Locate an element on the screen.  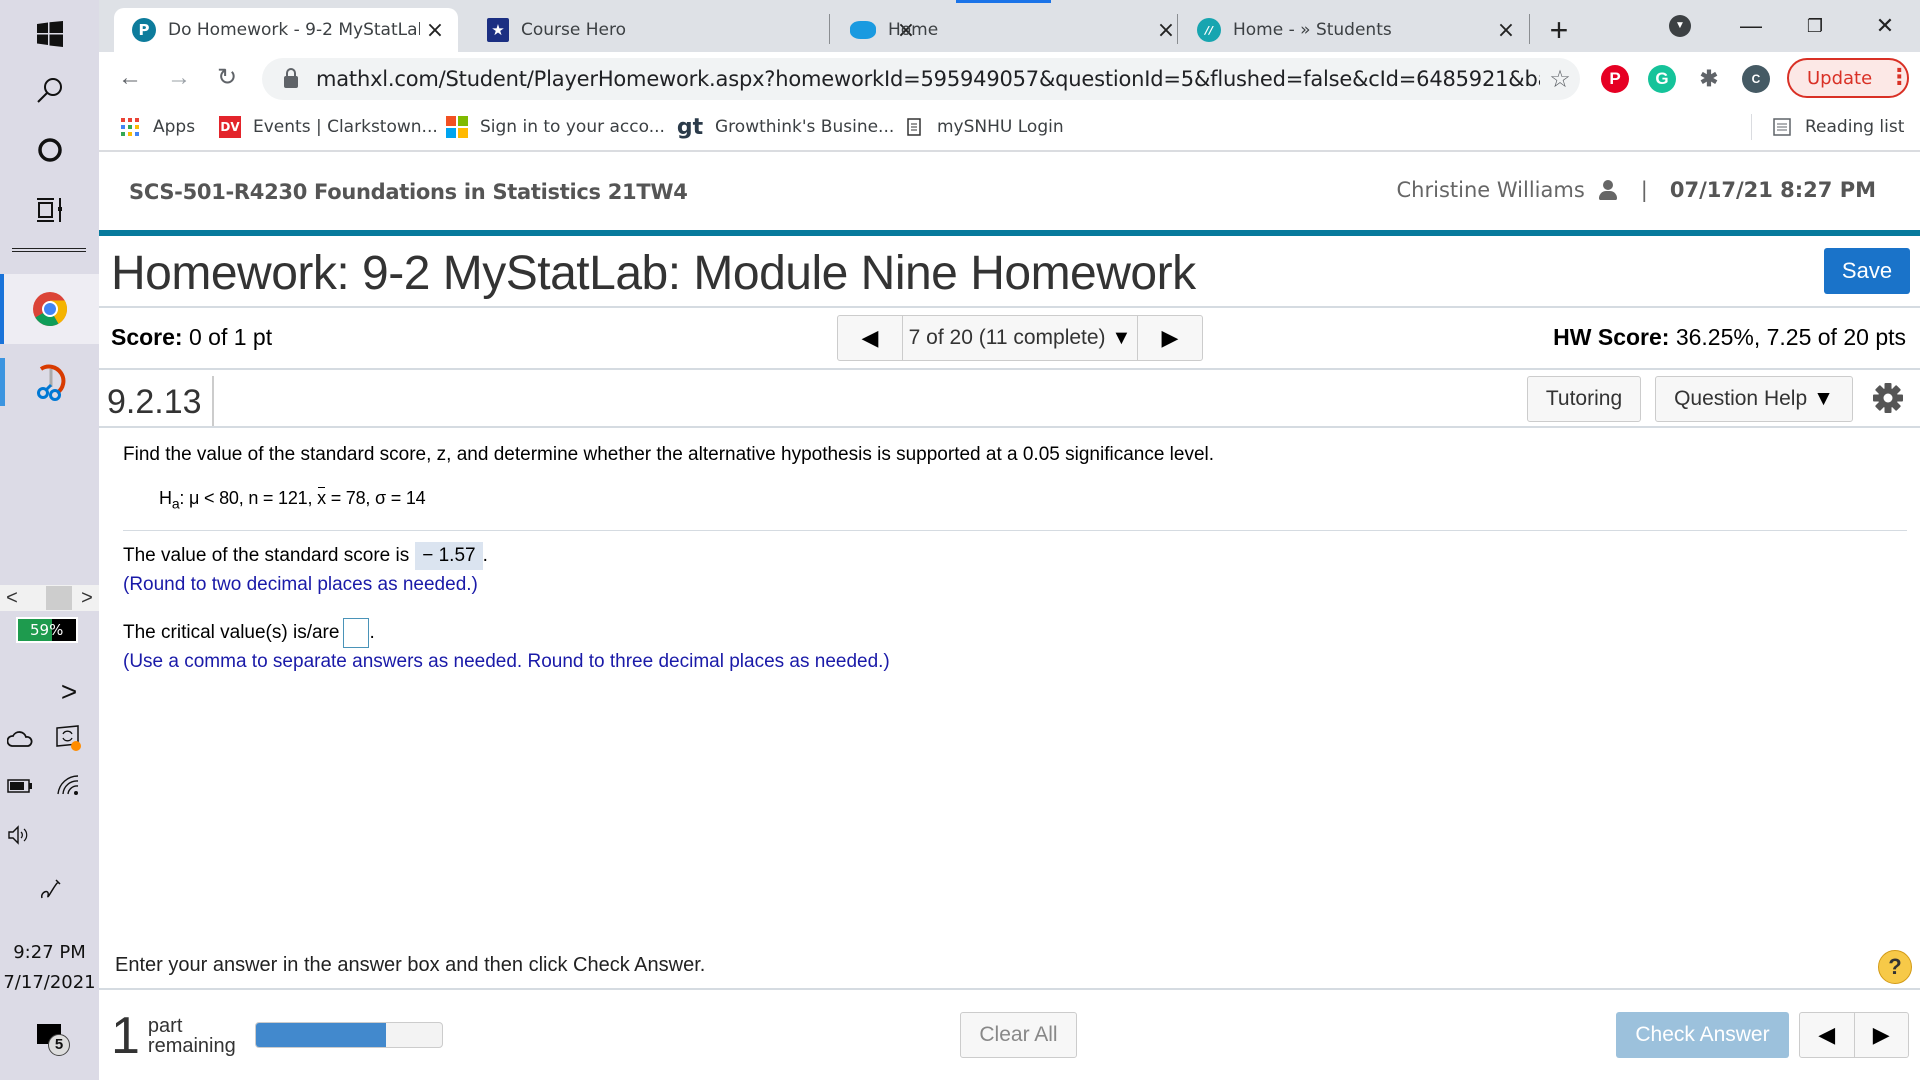
next-question-button: ▶ is located at coordinates (1170, 338).